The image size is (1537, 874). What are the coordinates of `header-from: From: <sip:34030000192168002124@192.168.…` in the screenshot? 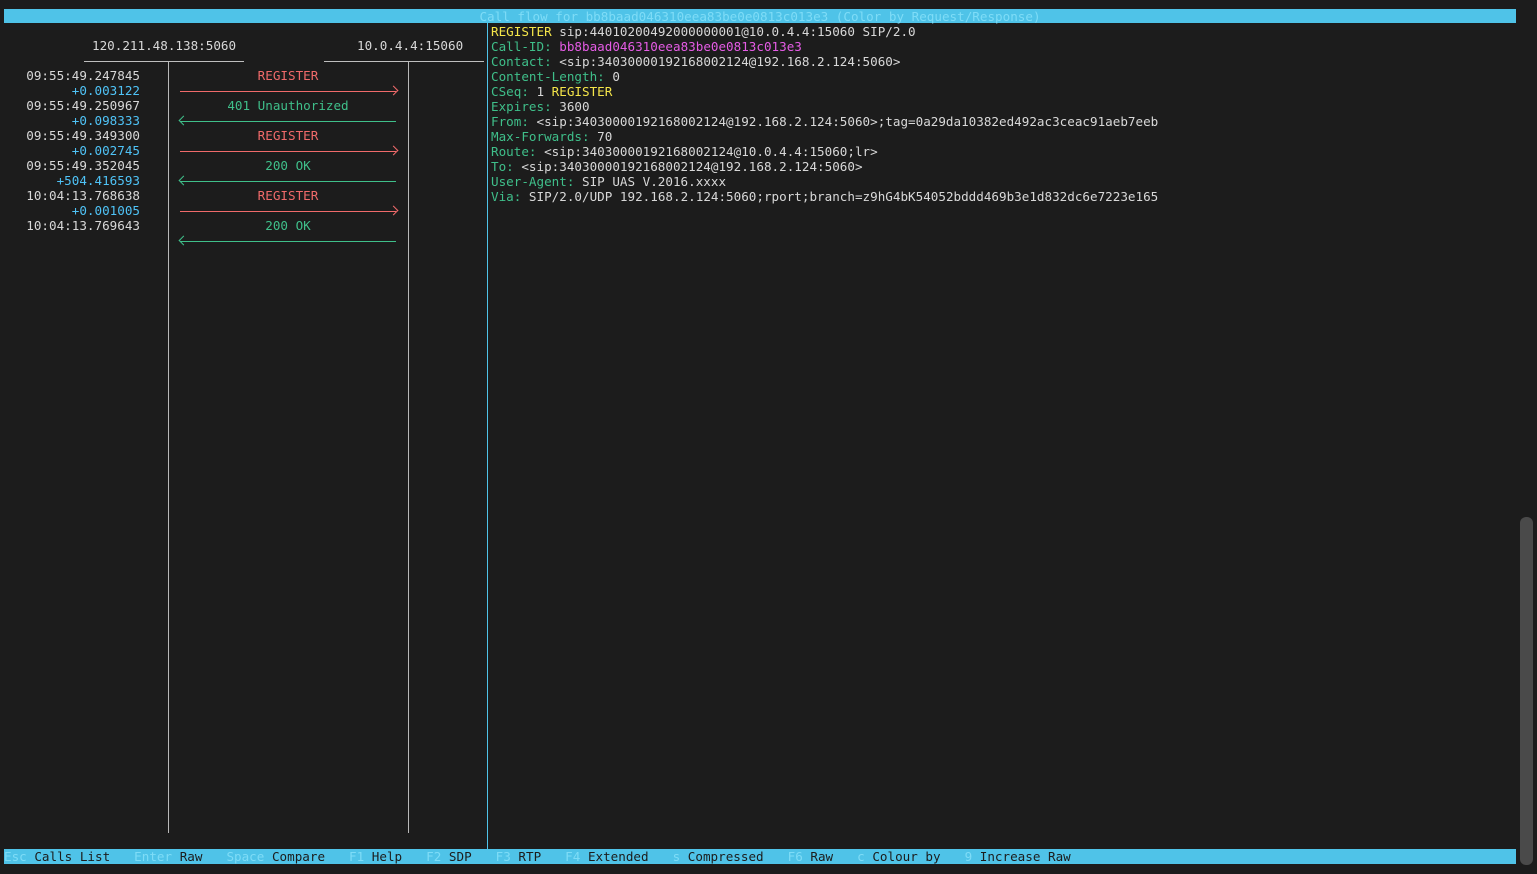 It's located at (824, 121).